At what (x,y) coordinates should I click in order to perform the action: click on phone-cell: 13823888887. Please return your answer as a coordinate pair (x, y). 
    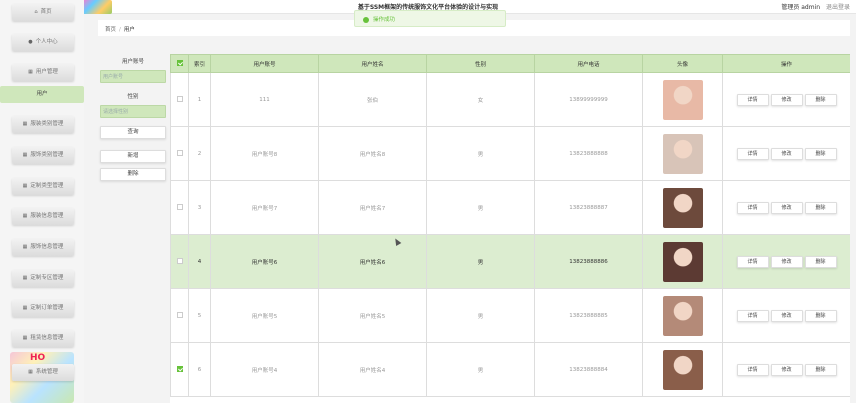
    Looking at the image, I should click on (588, 207).